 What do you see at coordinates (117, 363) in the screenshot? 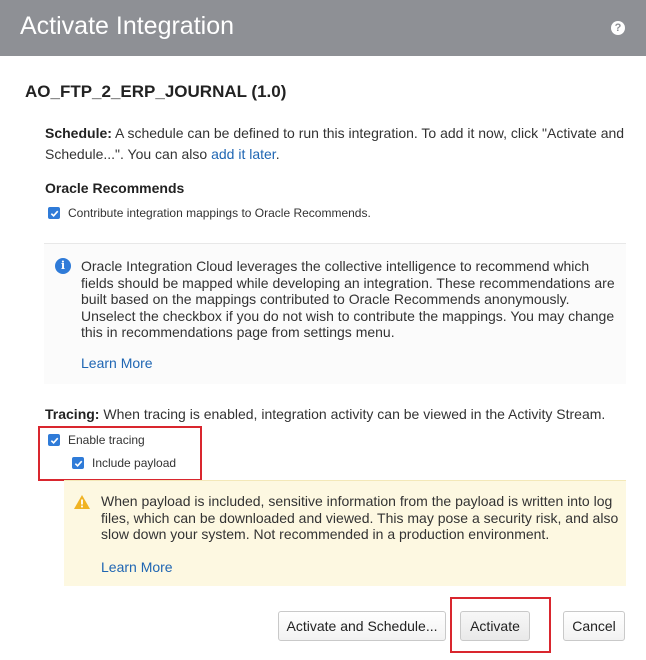
I see `recommends-learn-more-link: Learn More` at bounding box center [117, 363].